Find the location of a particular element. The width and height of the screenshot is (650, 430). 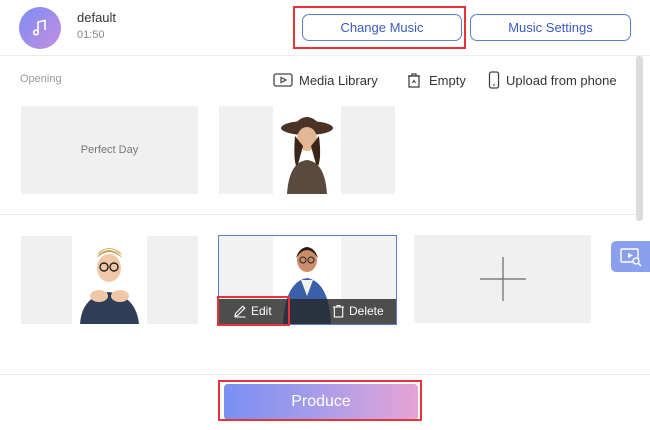

edit-label: Edit is located at coordinates (261, 311).